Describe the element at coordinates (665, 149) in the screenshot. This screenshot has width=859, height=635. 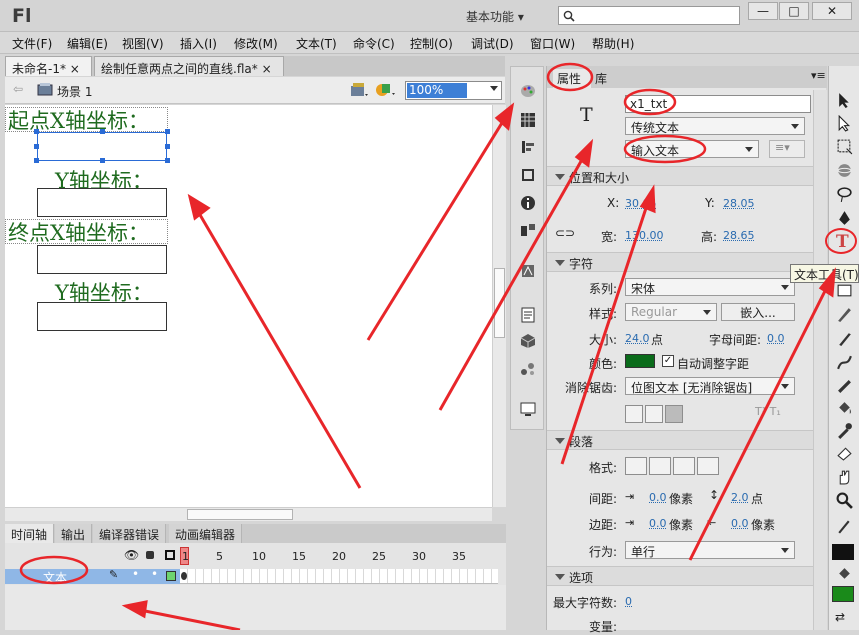
I see `circle-input-text` at that location.